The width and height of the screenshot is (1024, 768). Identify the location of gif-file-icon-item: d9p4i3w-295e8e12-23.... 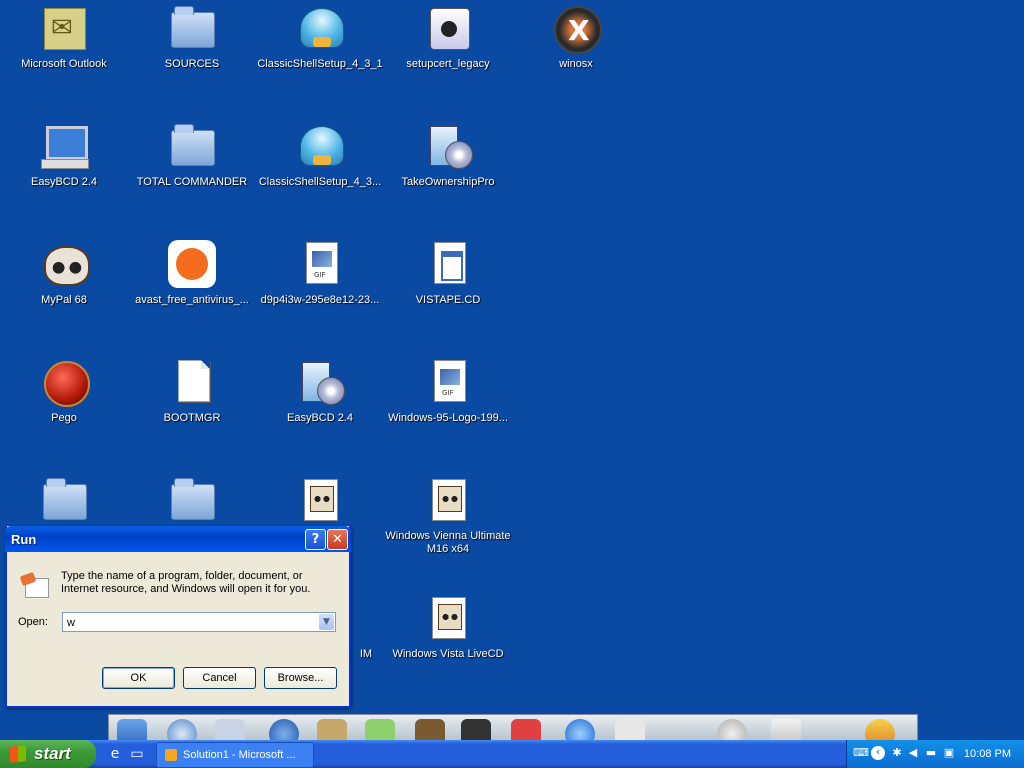
(320, 273).